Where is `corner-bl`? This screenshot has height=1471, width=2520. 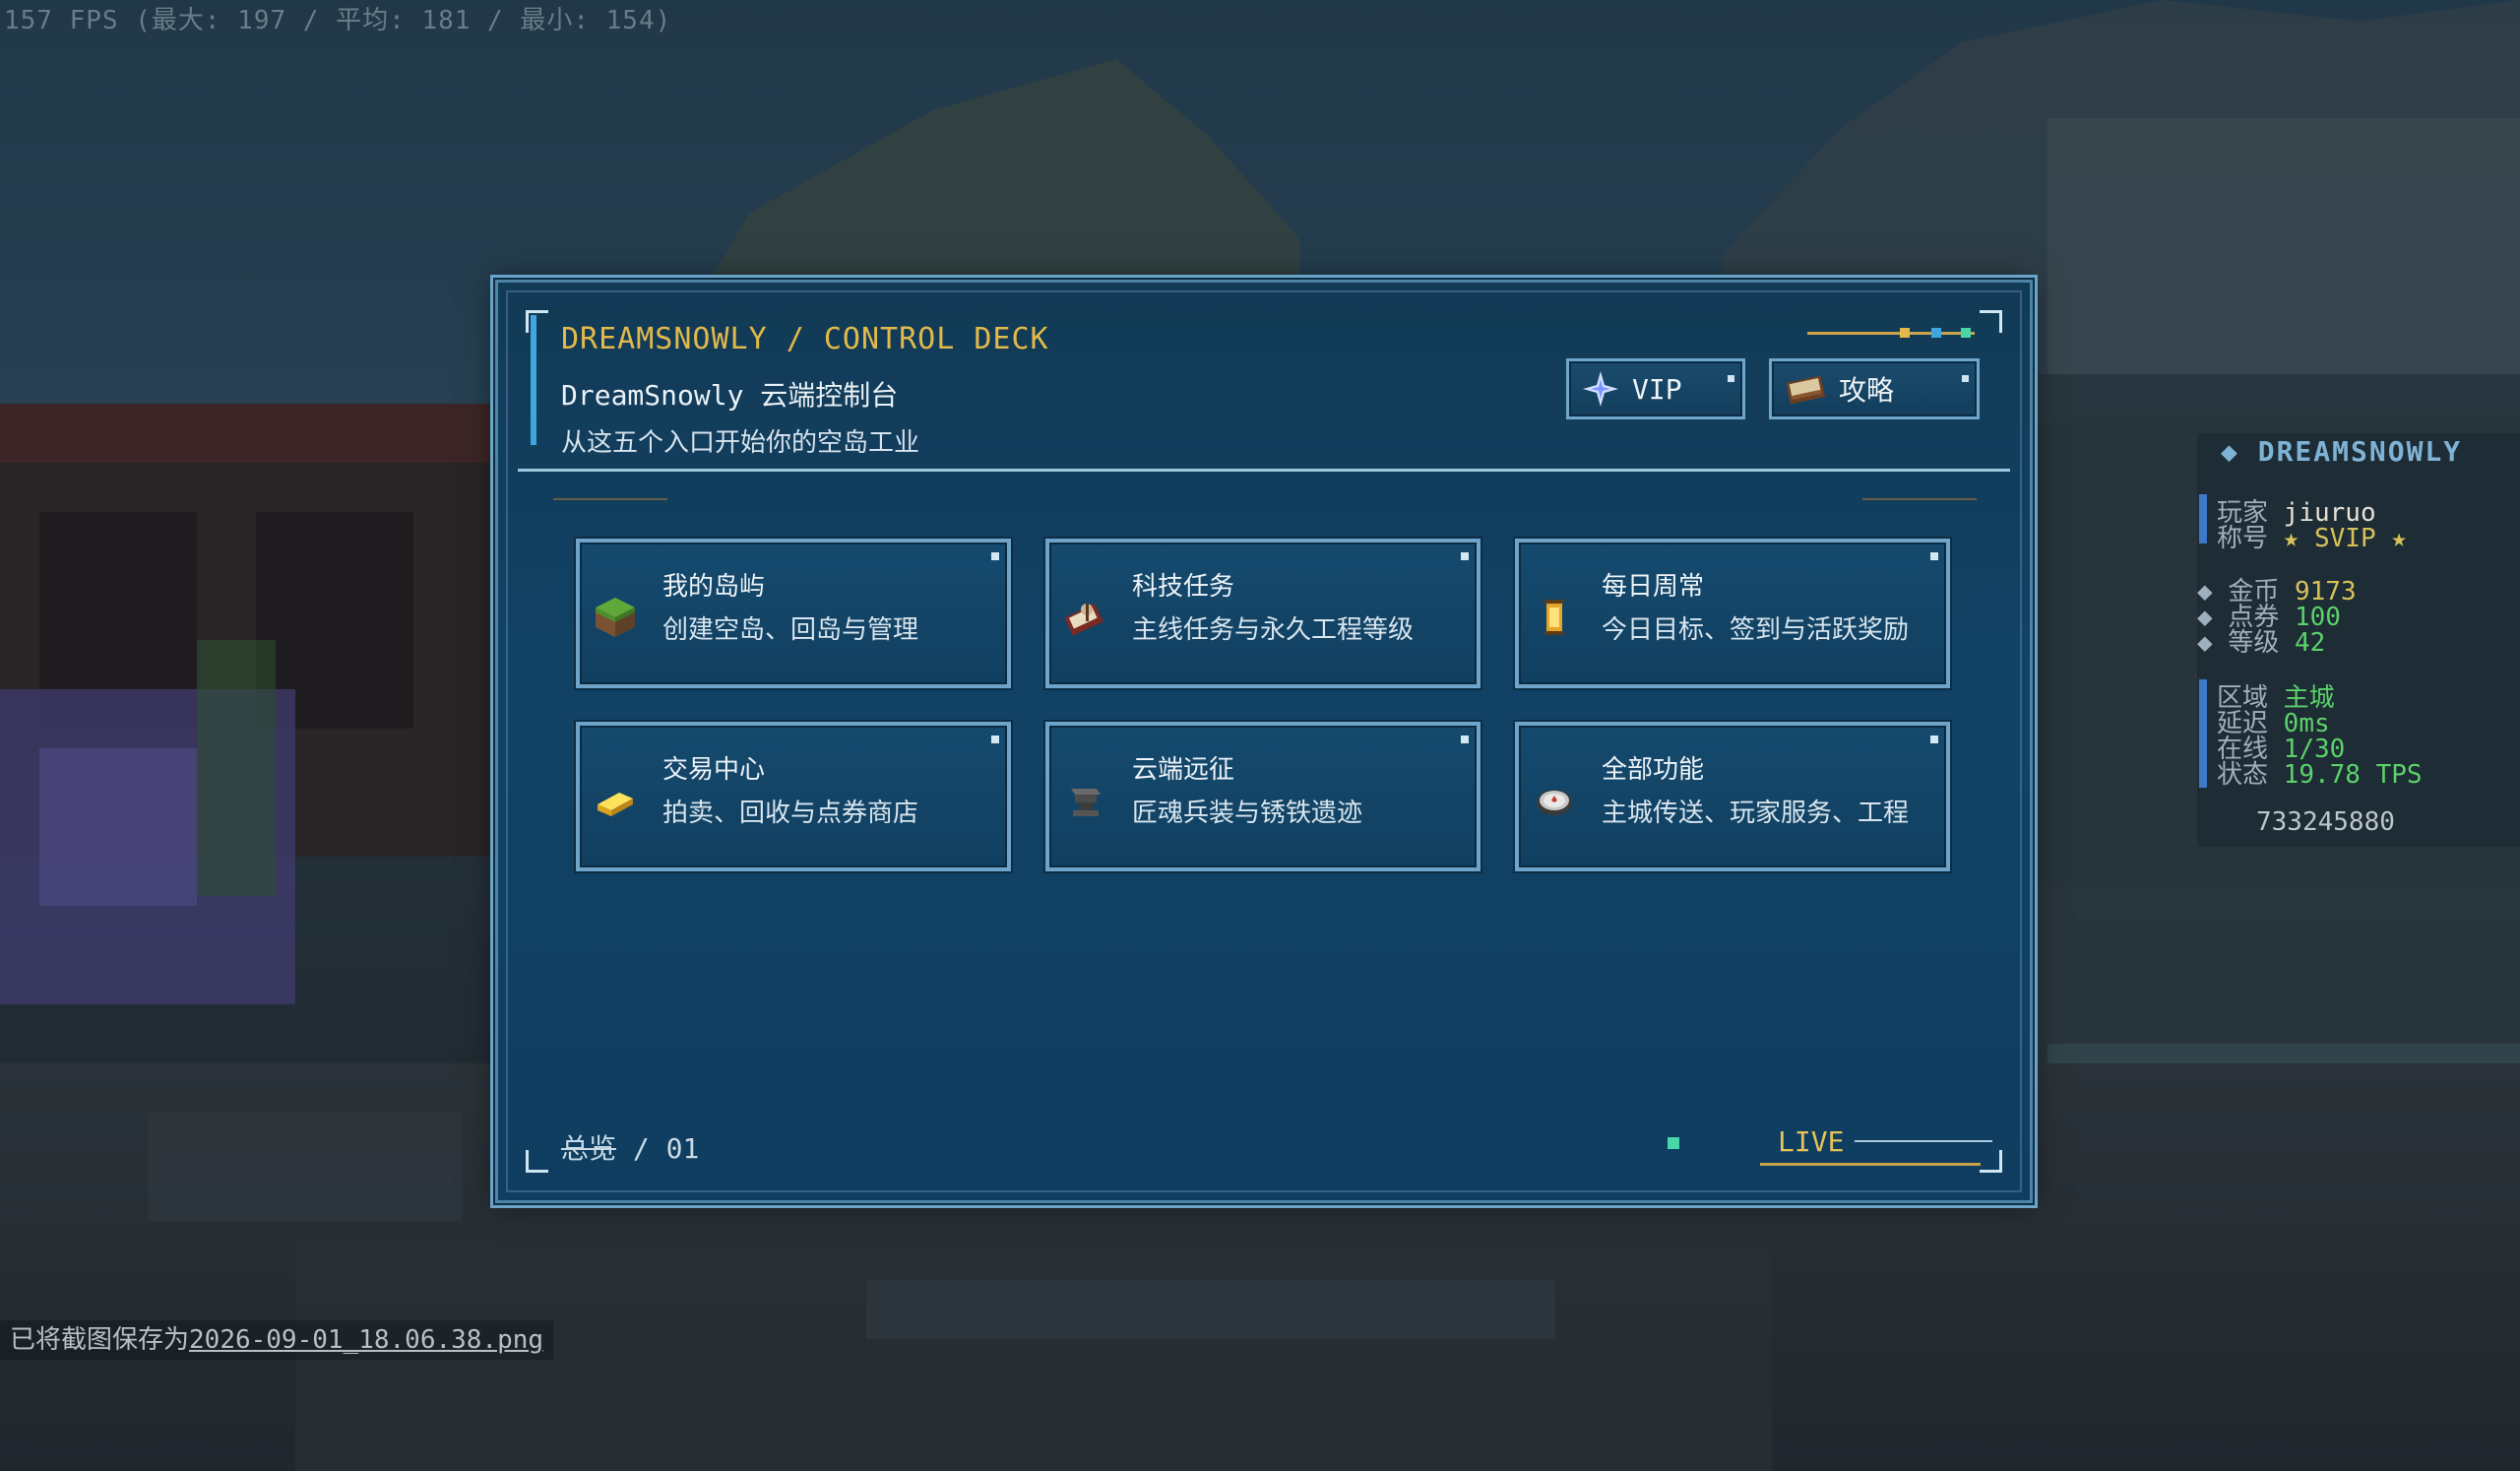 corner-bl is located at coordinates (537, 1161).